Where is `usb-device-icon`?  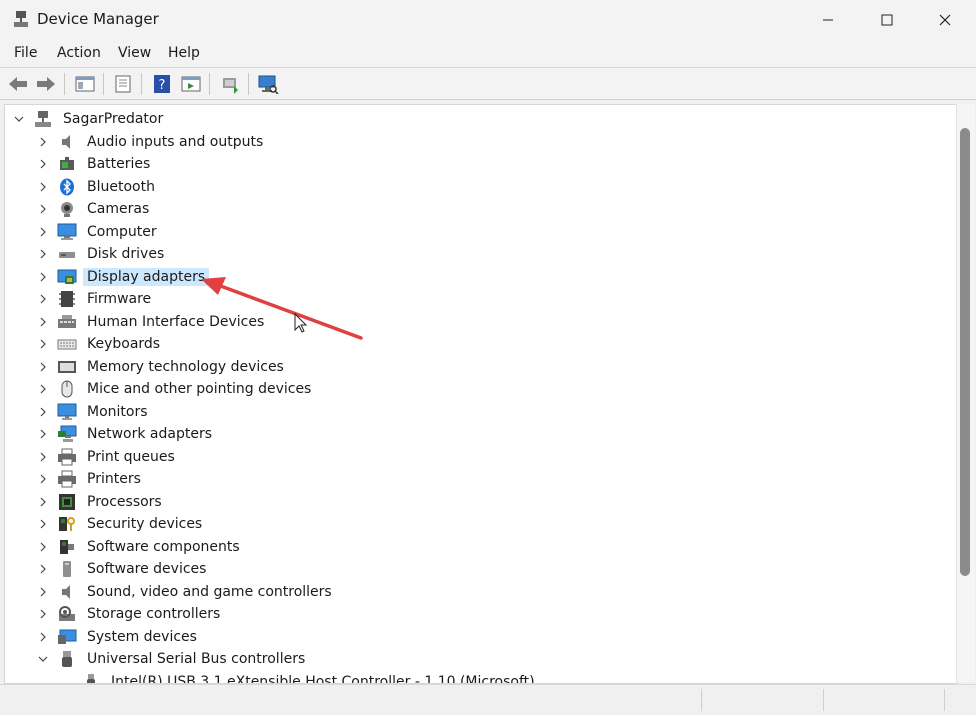
usb-device-icon is located at coordinates (91, 678).